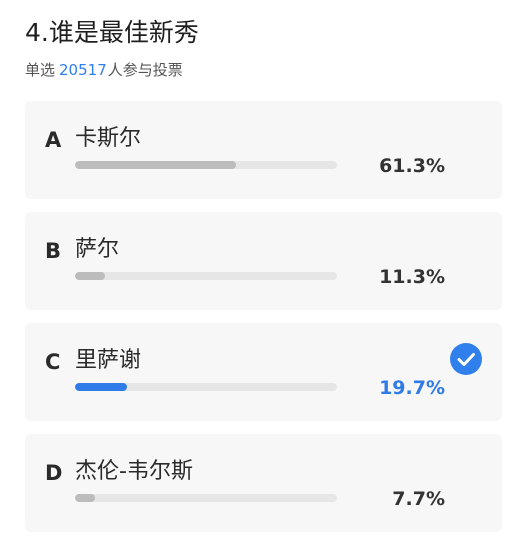 Image resolution: width=522 pixels, height=545 pixels. Describe the element at coordinates (53, 362) in the screenshot. I see `option-letter: C` at that location.